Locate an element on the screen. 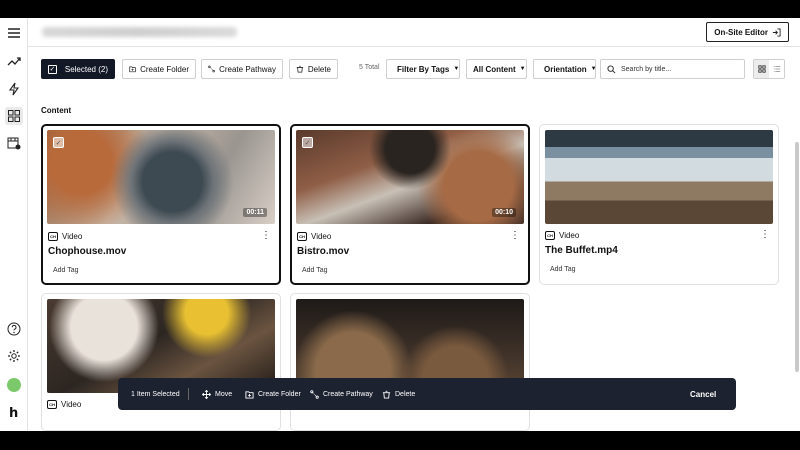 This screenshot has height=450, width=800. brand-logo: h is located at coordinates (14, 413).